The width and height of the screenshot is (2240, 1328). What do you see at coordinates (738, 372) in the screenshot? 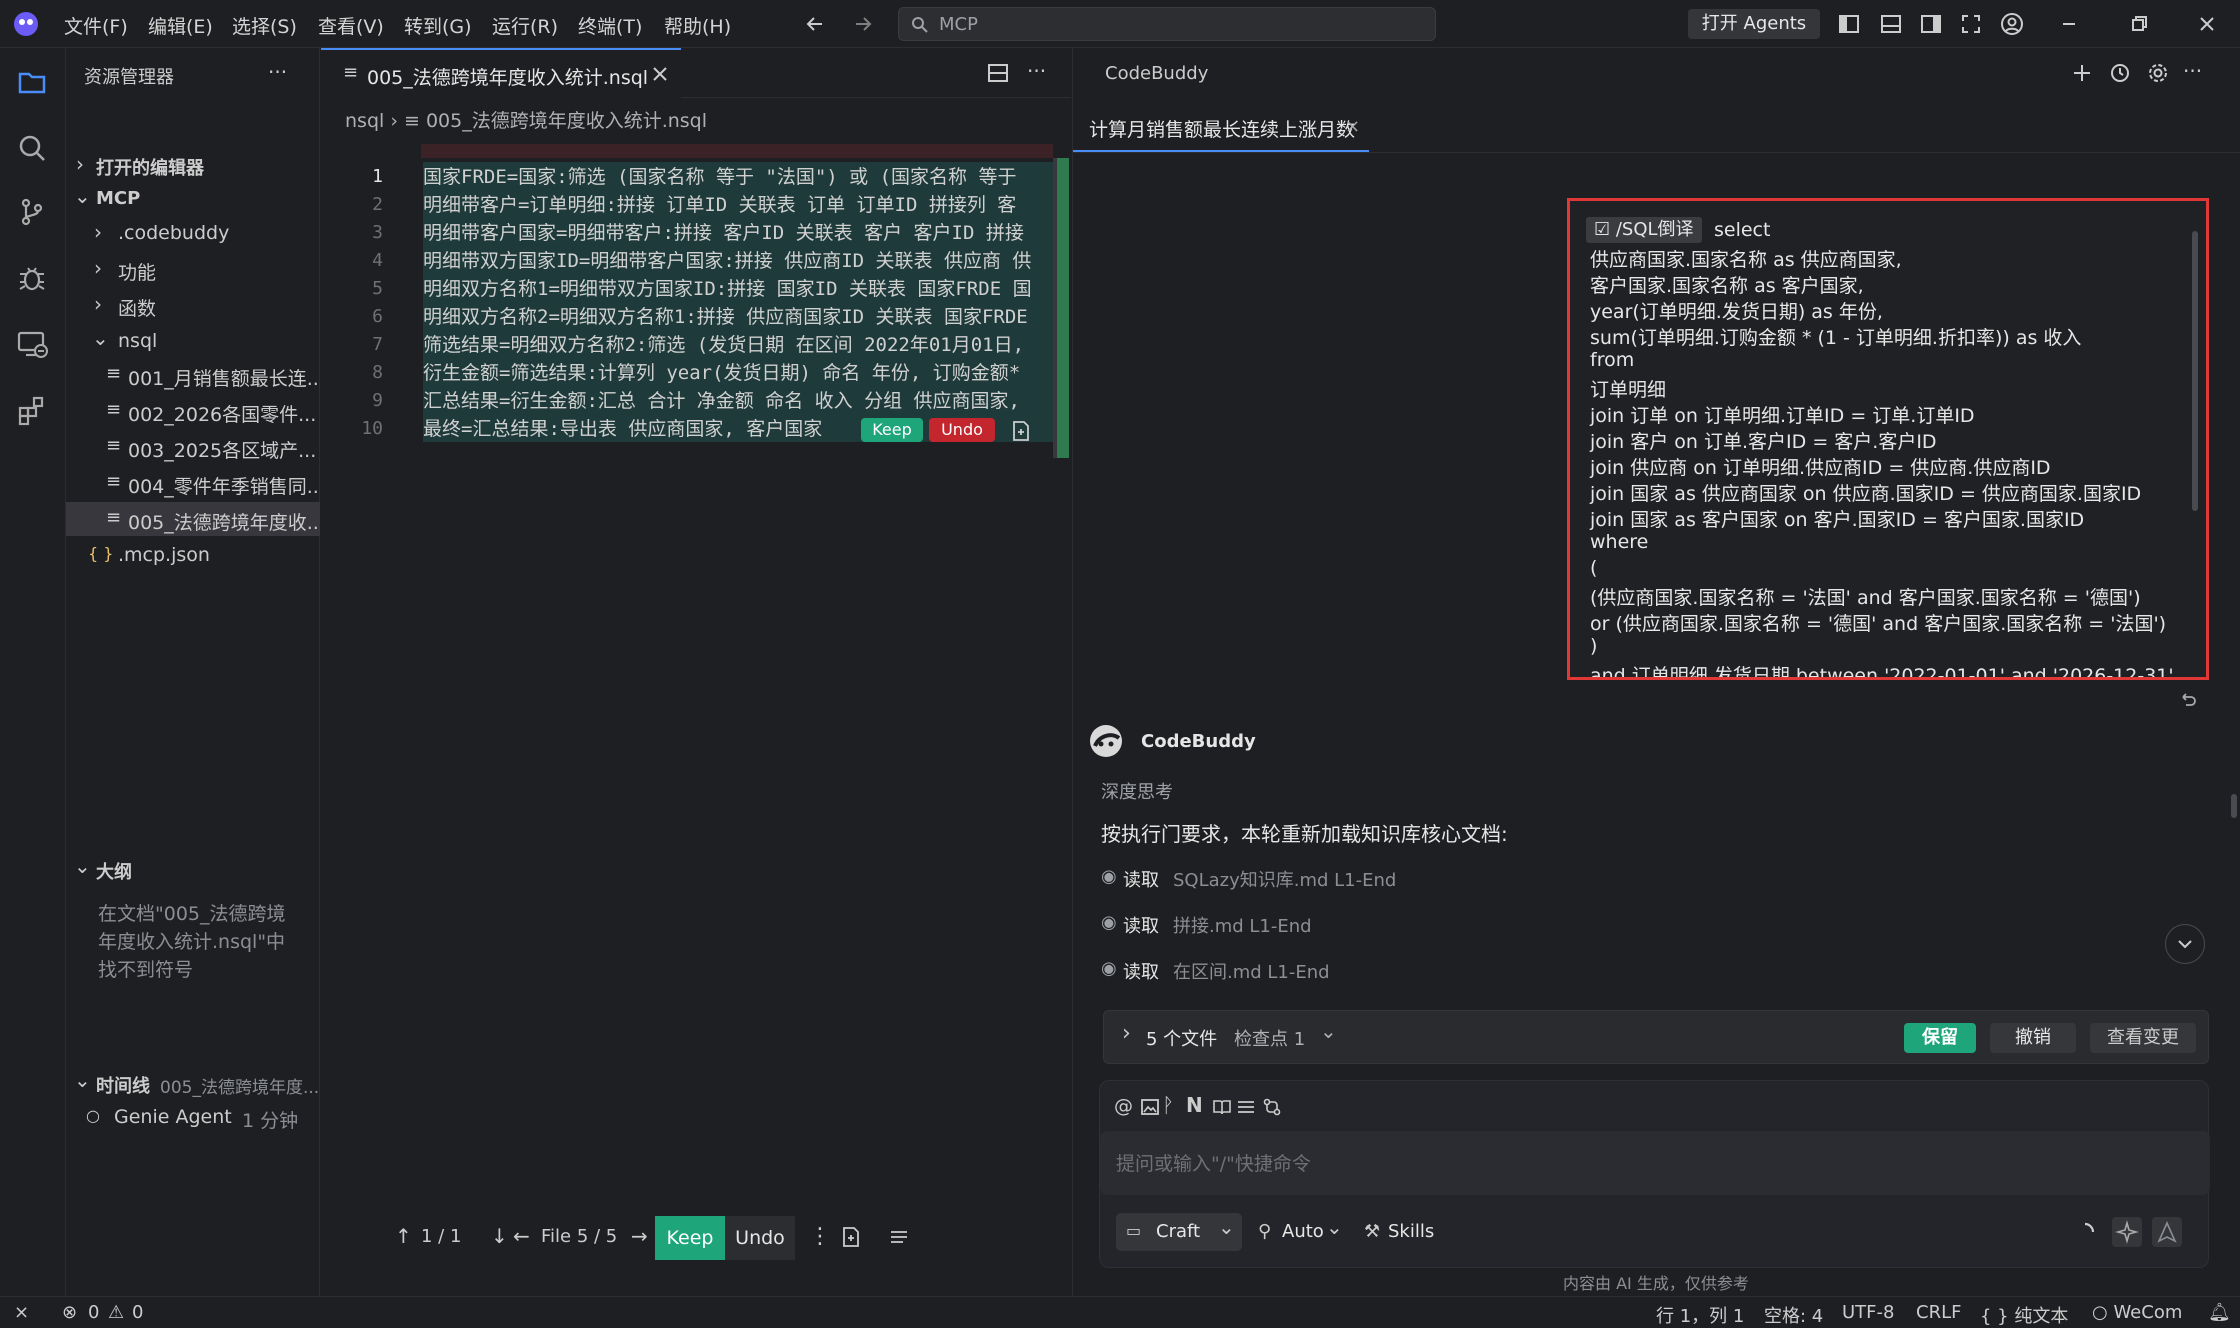
I see `code-line: 衍生金额=筛选结果:计算列 year(发货日期) 命名 年份, 订购金额*` at bounding box center [738, 372].